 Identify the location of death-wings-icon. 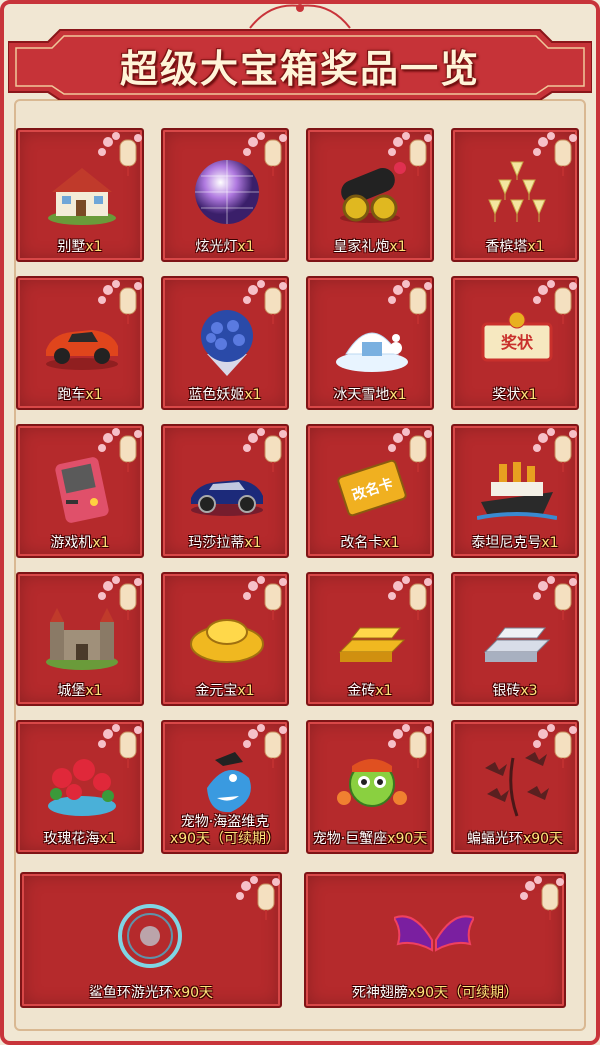
(434, 933).